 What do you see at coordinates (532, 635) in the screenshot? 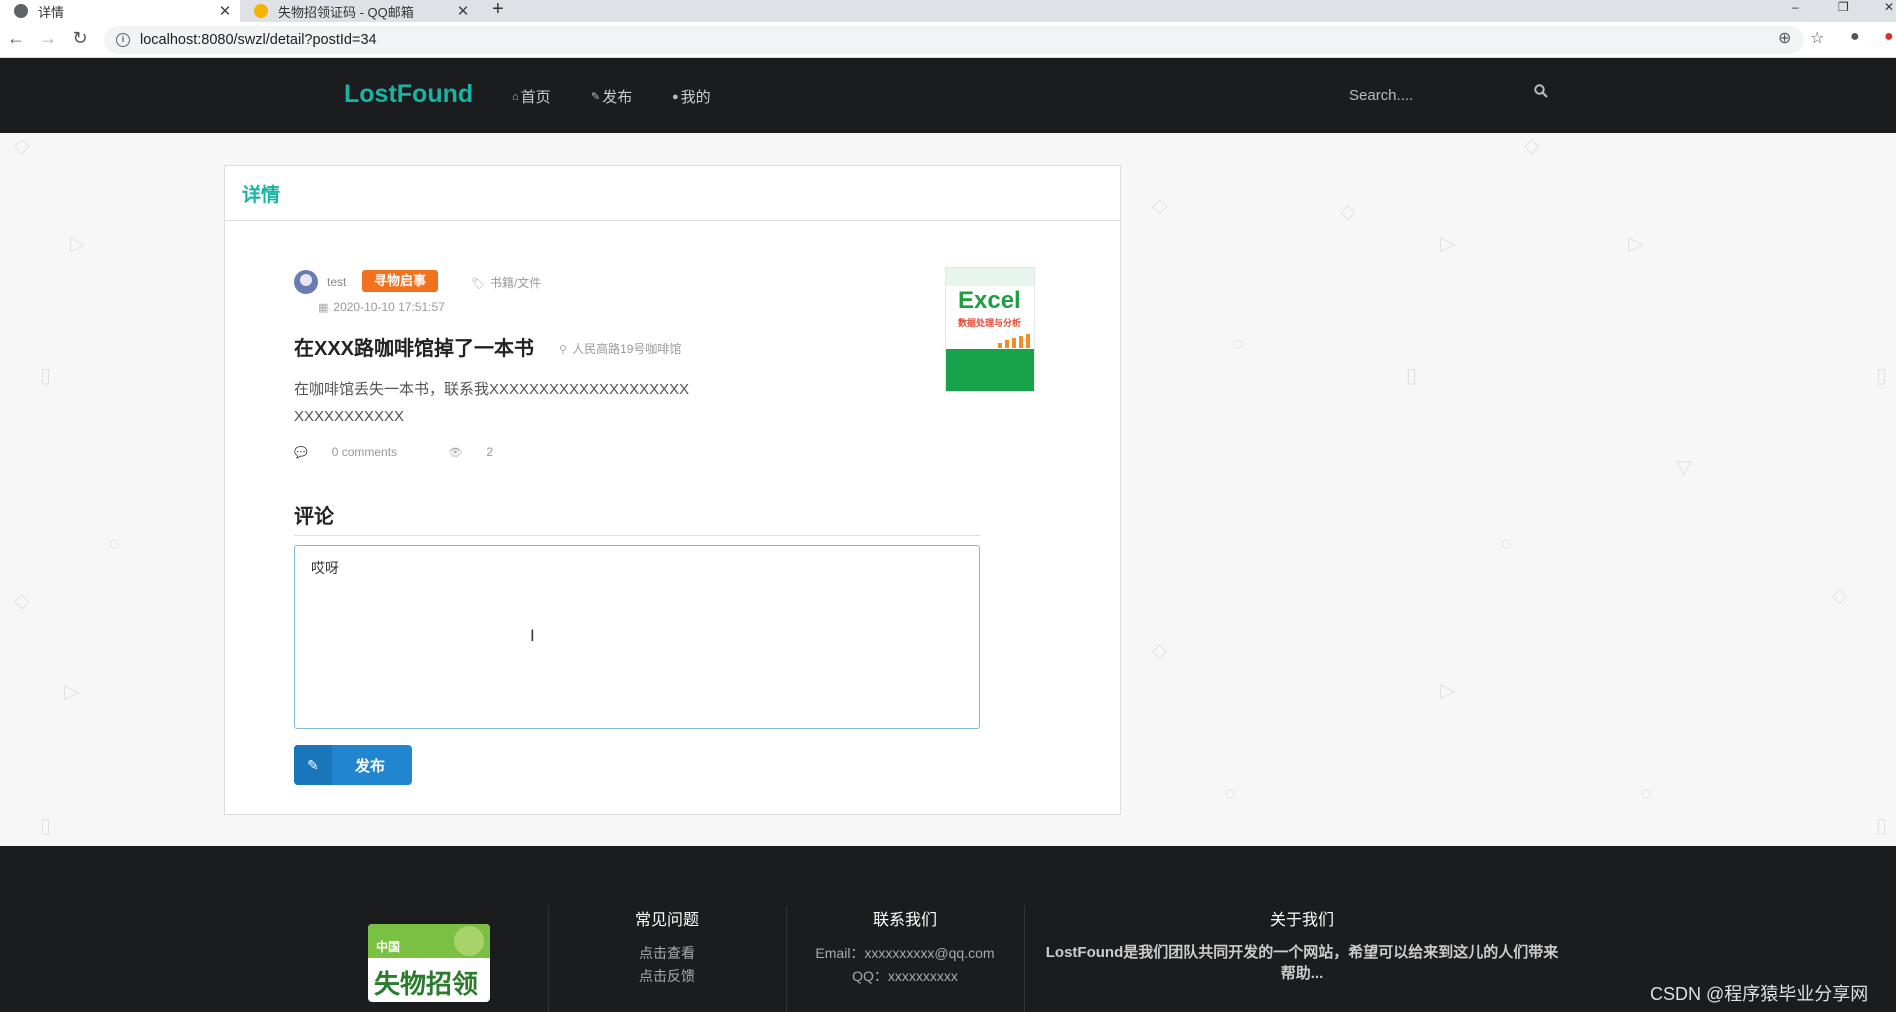
I see `text-cursor-icon: I` at bounding box center [532, 635].